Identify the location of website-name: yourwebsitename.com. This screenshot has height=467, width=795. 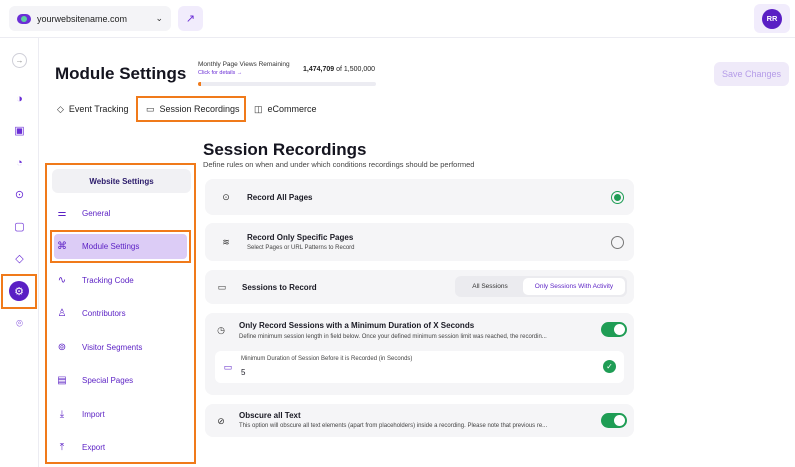
(82, 18).